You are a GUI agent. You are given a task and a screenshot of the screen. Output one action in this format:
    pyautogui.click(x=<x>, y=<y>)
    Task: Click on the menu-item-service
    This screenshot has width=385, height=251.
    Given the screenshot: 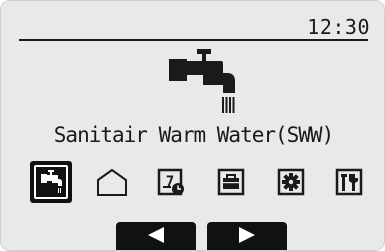 What is the action you would take?
    pyautogui.click(x=349, y=182)
    